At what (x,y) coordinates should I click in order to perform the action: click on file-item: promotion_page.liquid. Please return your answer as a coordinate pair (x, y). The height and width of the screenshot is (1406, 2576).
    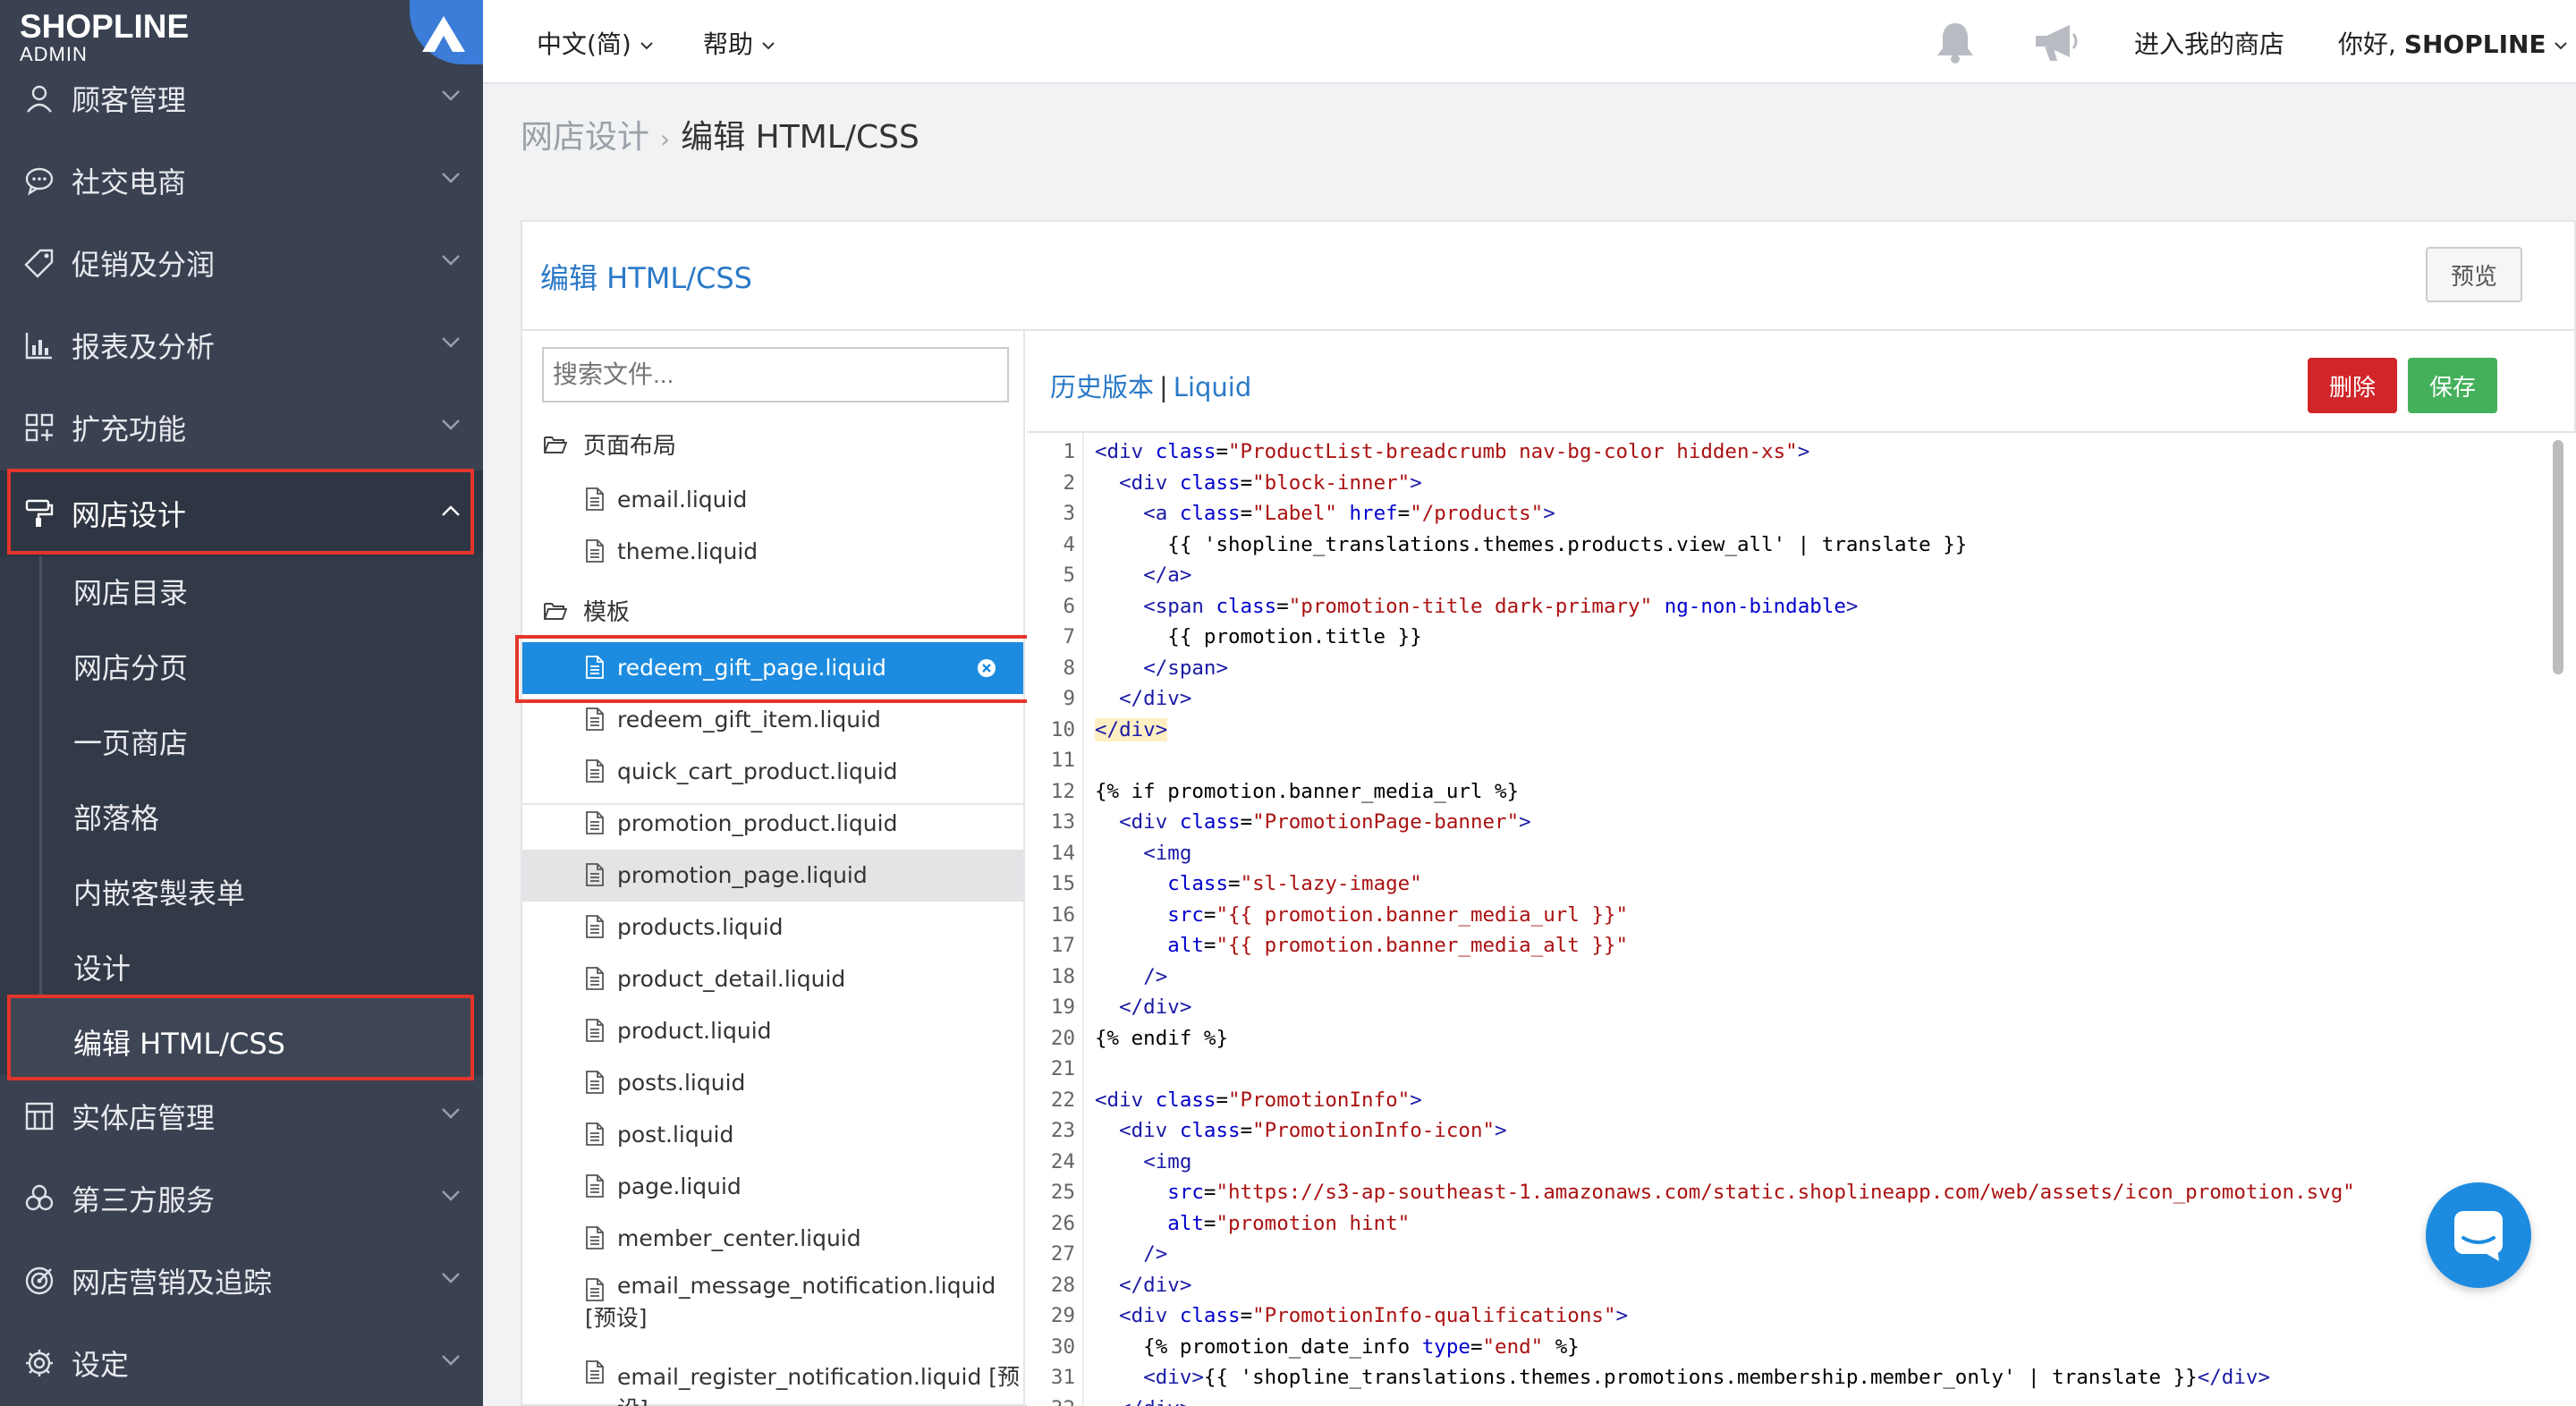
    Looking at the image, I should click on (772, 876).